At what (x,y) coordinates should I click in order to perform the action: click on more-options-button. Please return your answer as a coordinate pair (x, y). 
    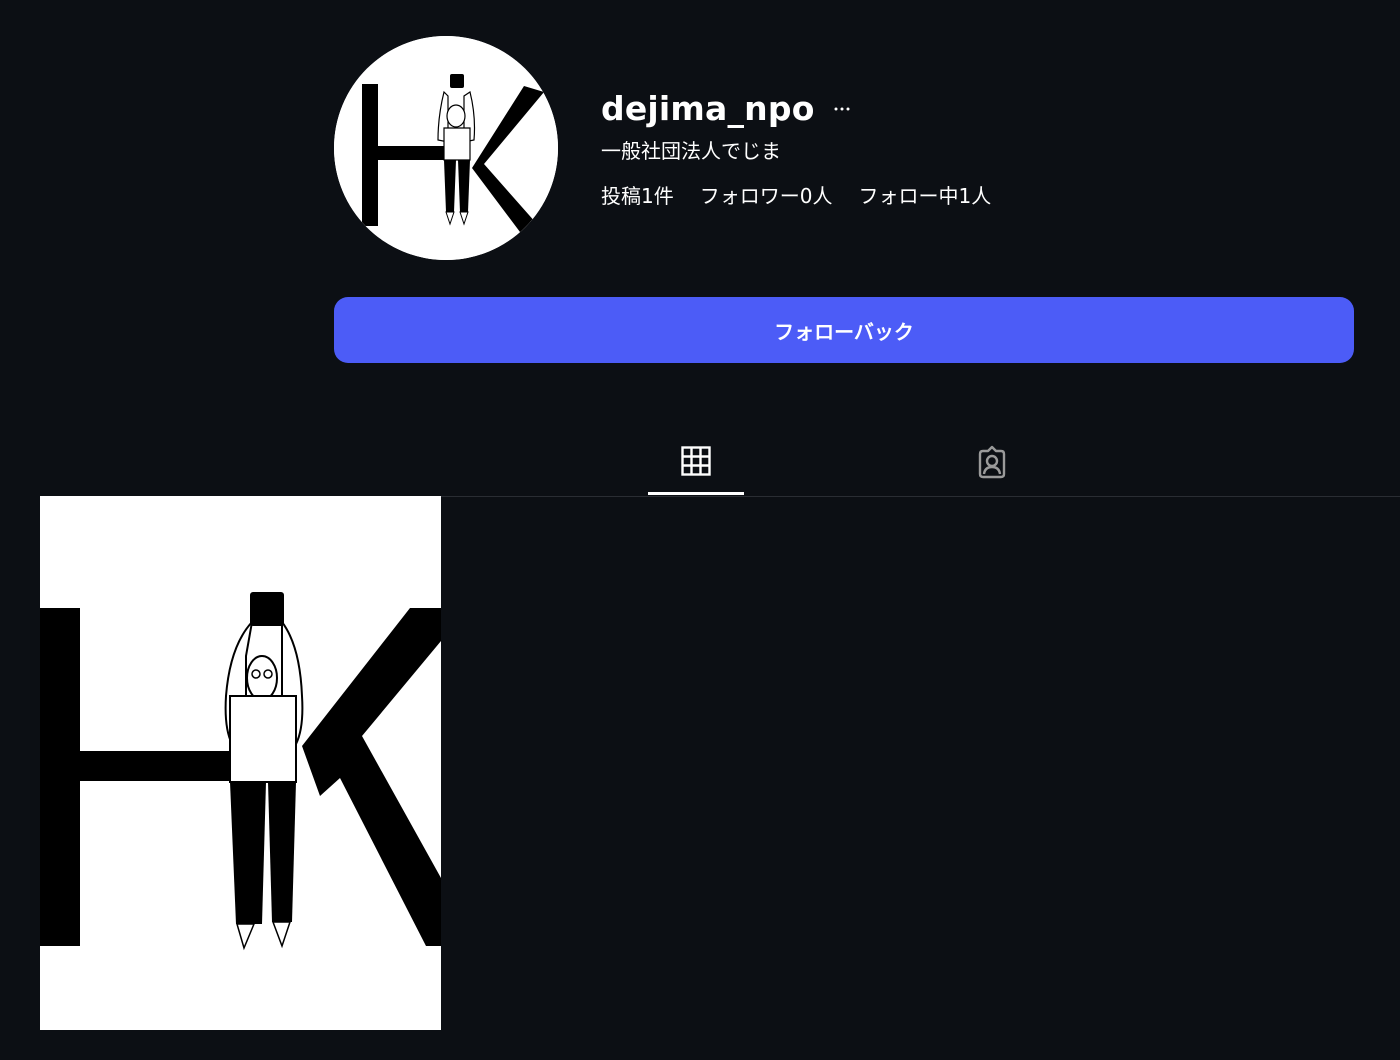
    Looking at the image, I should click on (842, 109).